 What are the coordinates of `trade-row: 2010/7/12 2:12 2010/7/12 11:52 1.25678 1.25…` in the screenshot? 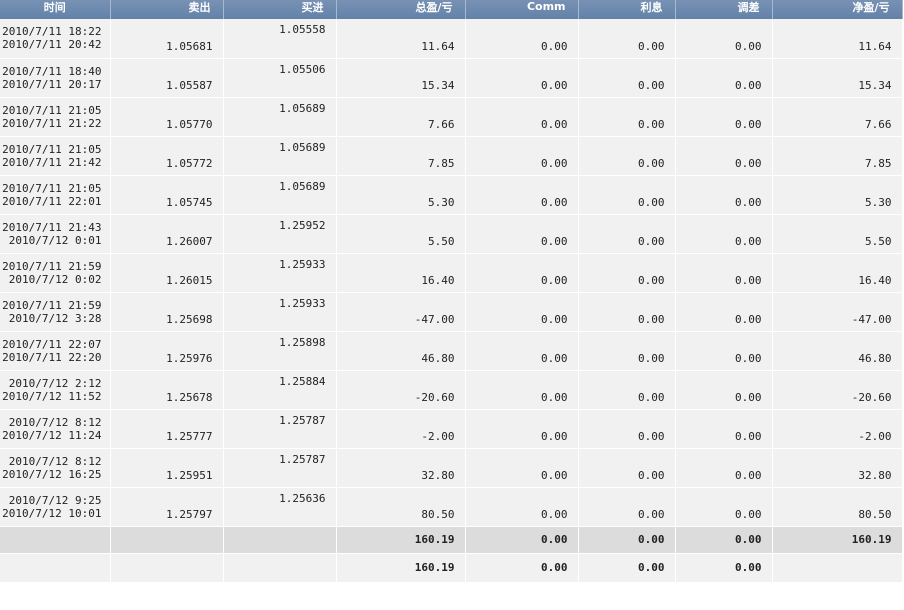 It's located at (451, 390).